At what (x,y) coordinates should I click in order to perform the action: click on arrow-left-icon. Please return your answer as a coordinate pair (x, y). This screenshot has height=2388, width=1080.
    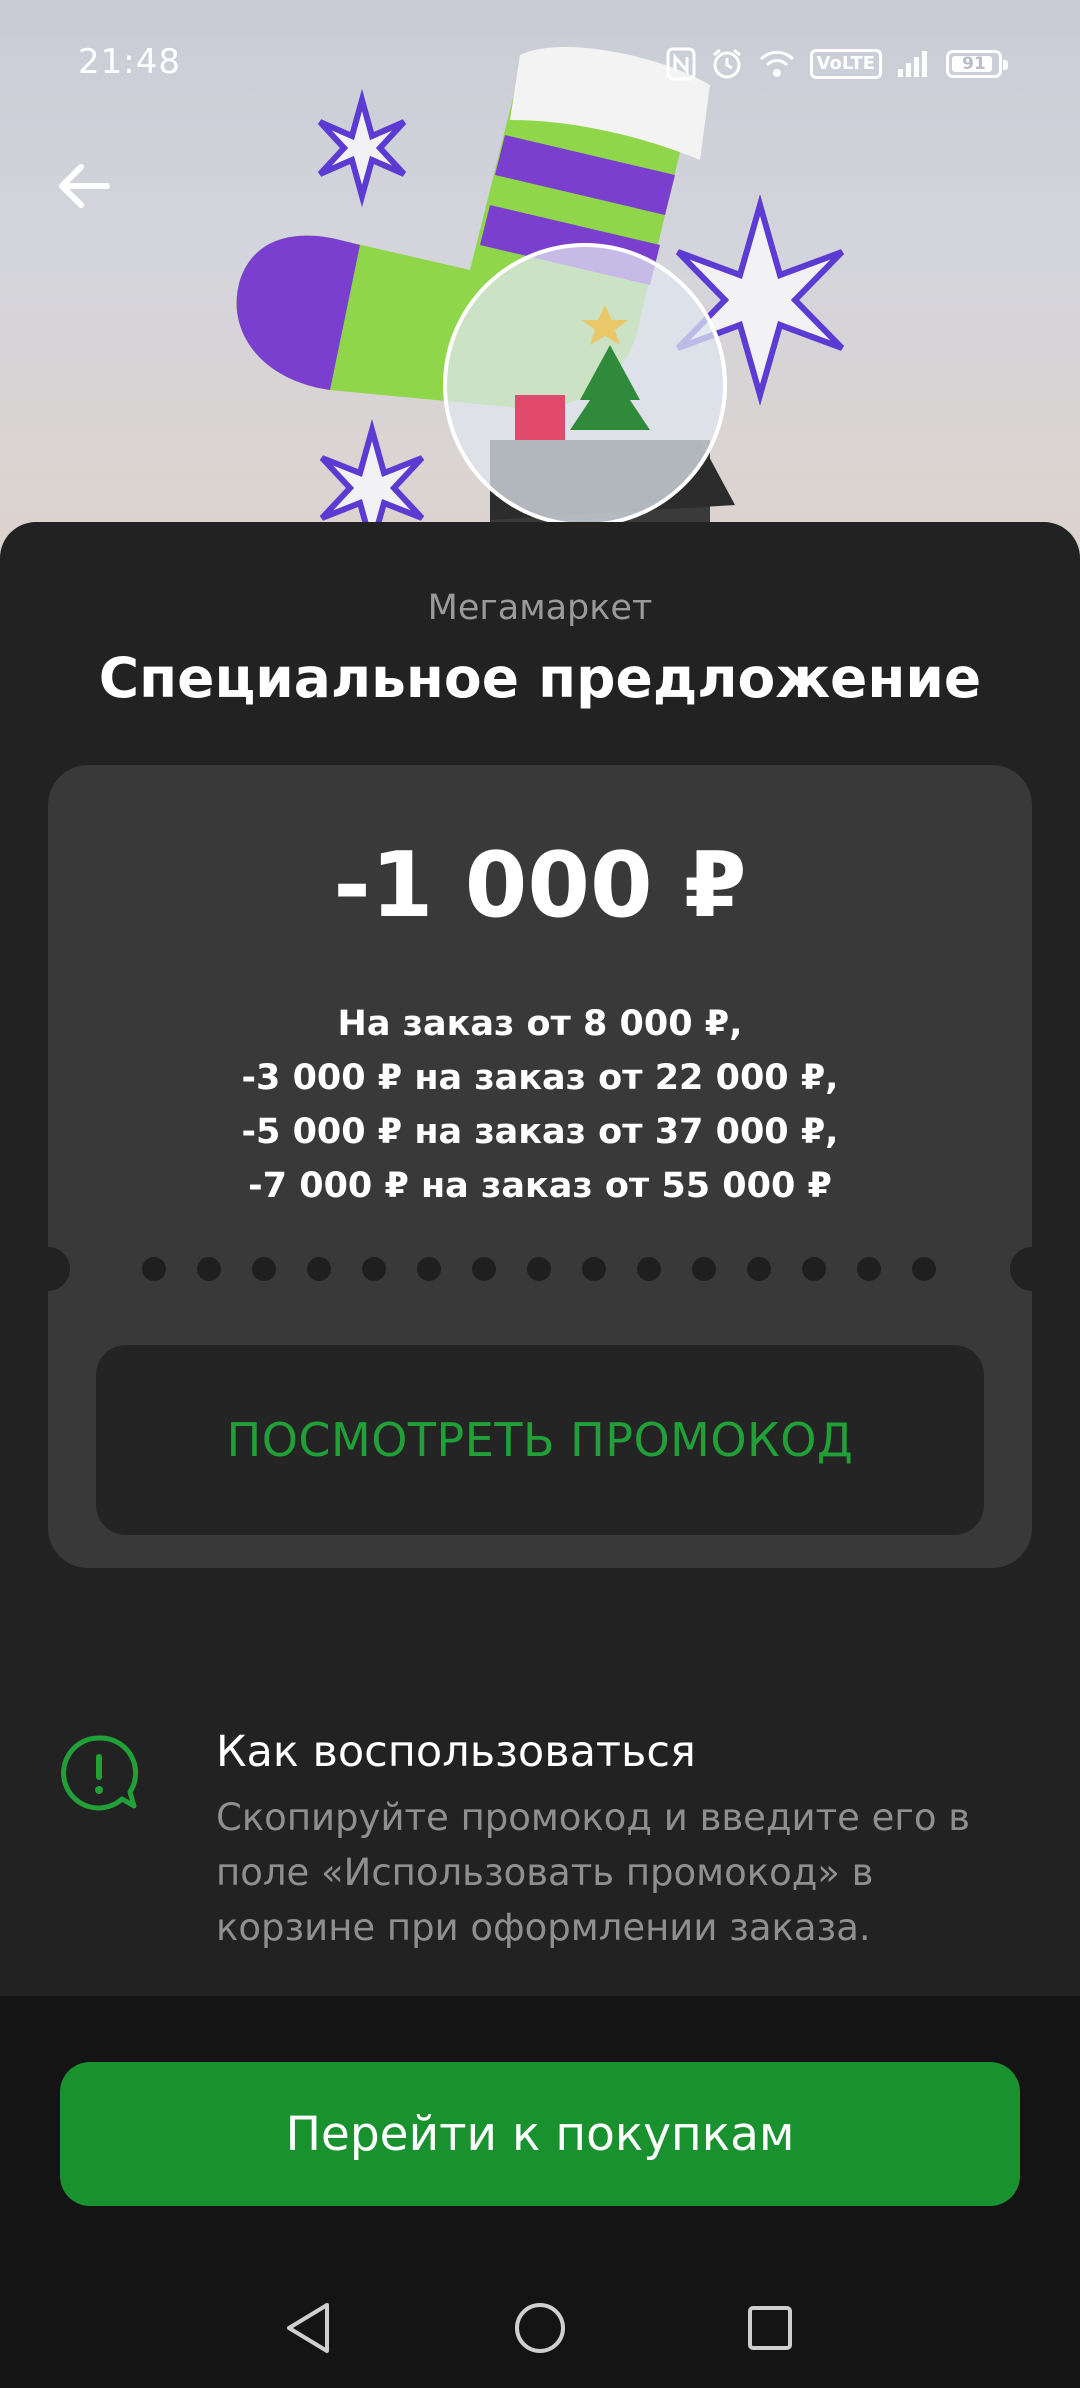
    Looking at the image, I should click on (84, 186).